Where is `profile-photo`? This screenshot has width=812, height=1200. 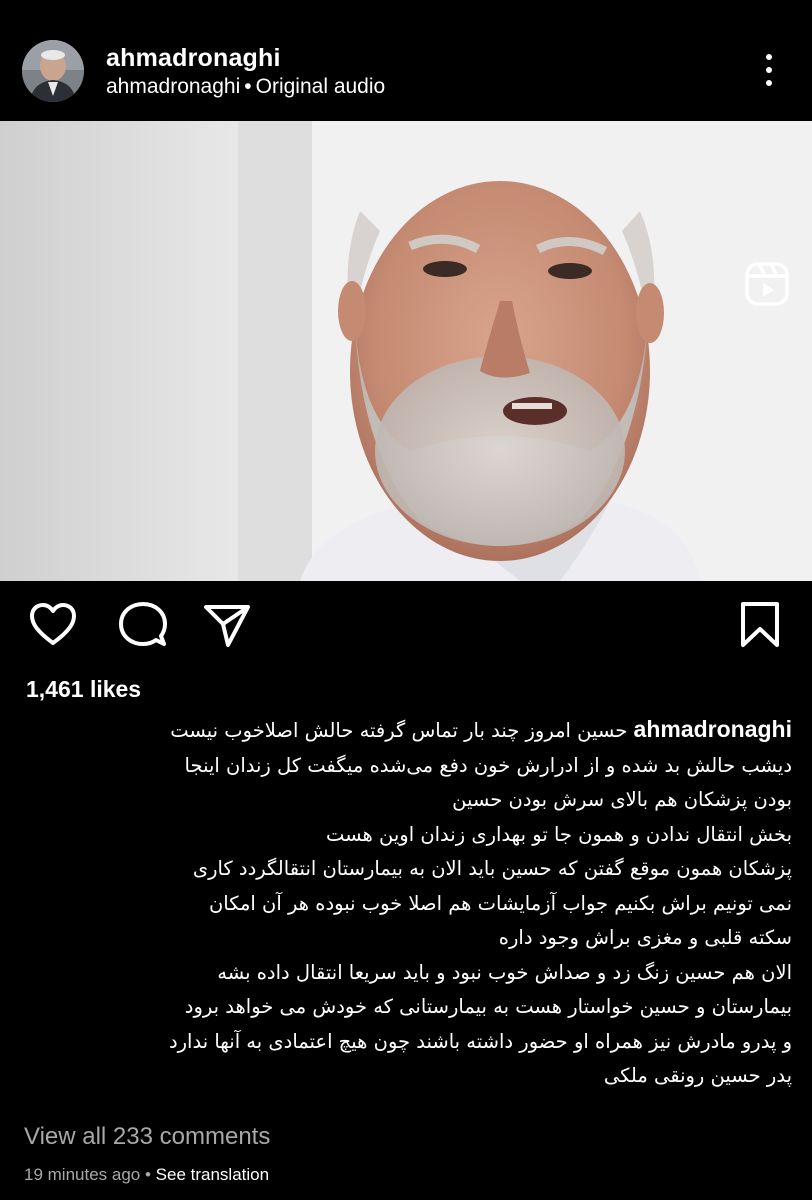
profile-photo is located at coordinates (53, 71).